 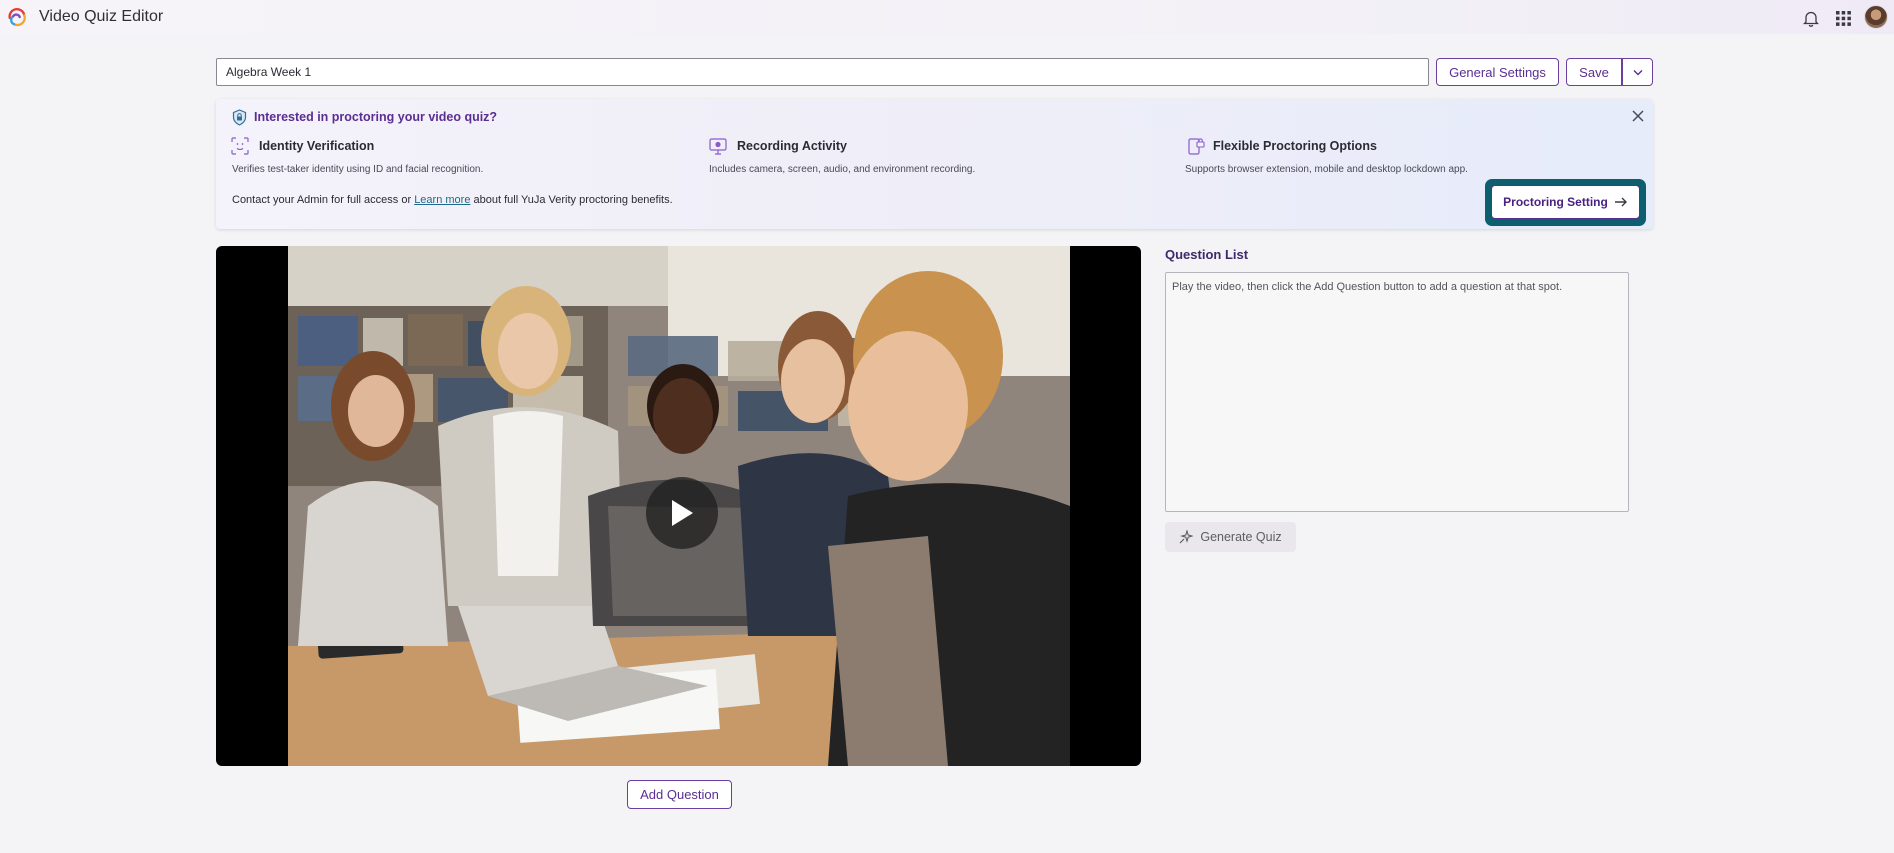 What do you see at coordinates (679, 794) in the screenshot?
I see `add-question-button: Add Question` at bounding box center [679, 794].